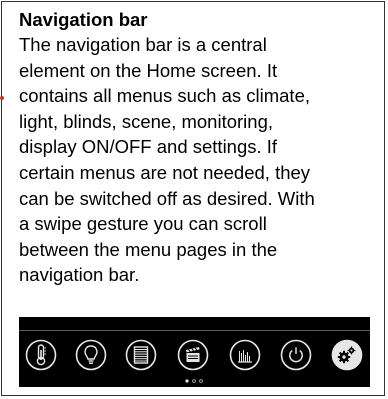  Describe the element at coordinates (79, 275) in the screenshot. I see `body-line: navigation bar.` at that location.